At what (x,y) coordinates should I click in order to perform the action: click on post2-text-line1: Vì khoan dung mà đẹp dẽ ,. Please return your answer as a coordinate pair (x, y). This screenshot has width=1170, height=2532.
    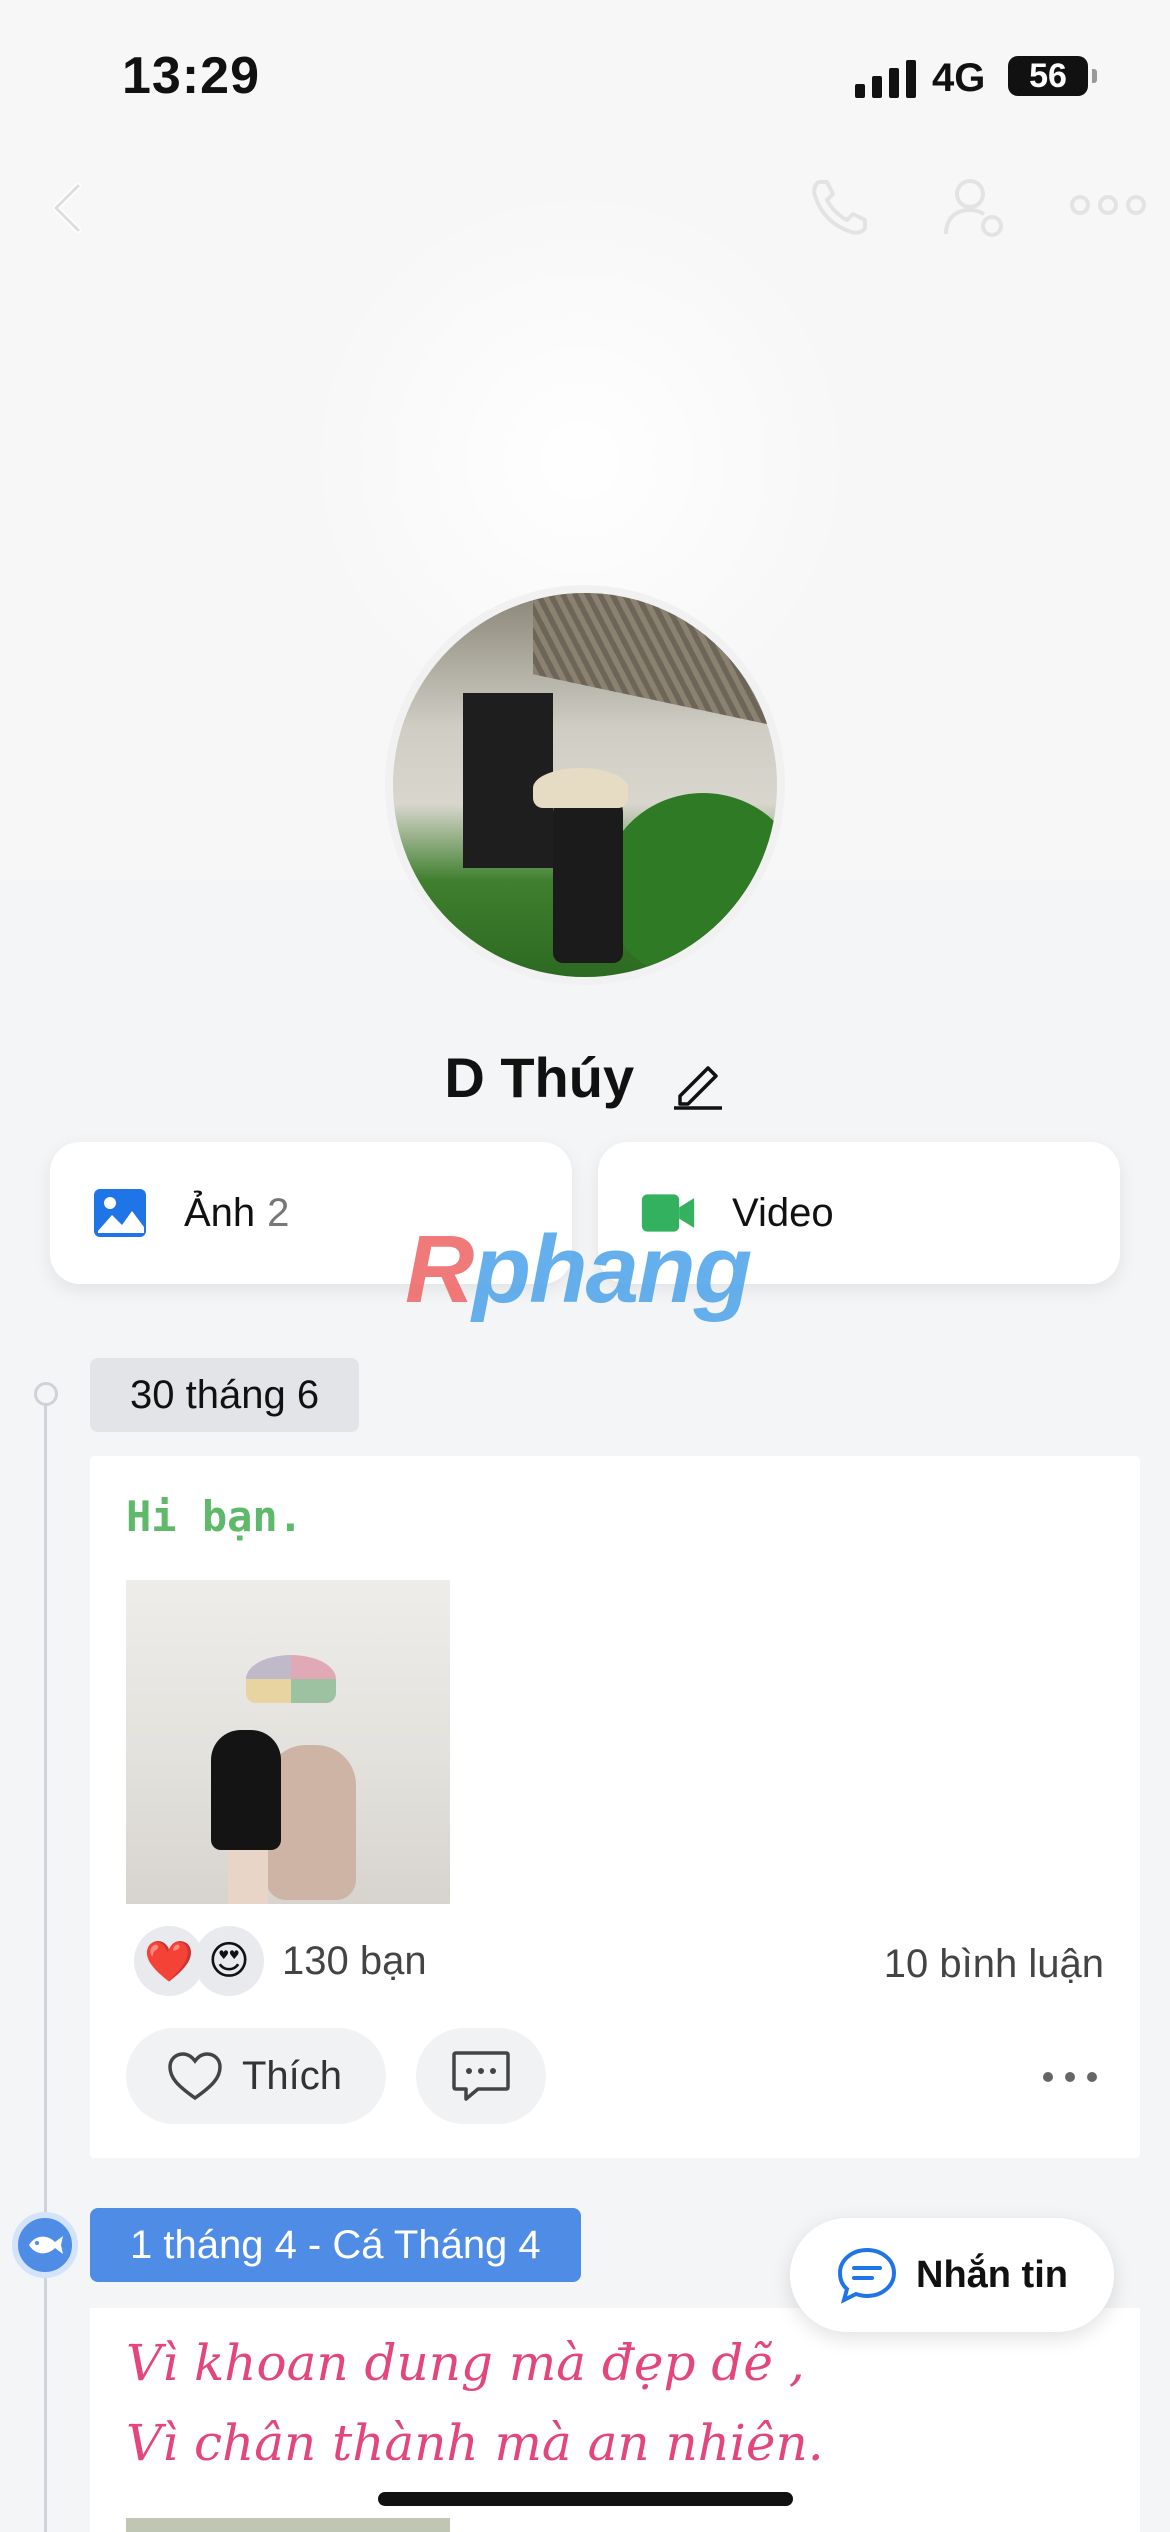
    Looking at the image, I should click on (465, 2363).